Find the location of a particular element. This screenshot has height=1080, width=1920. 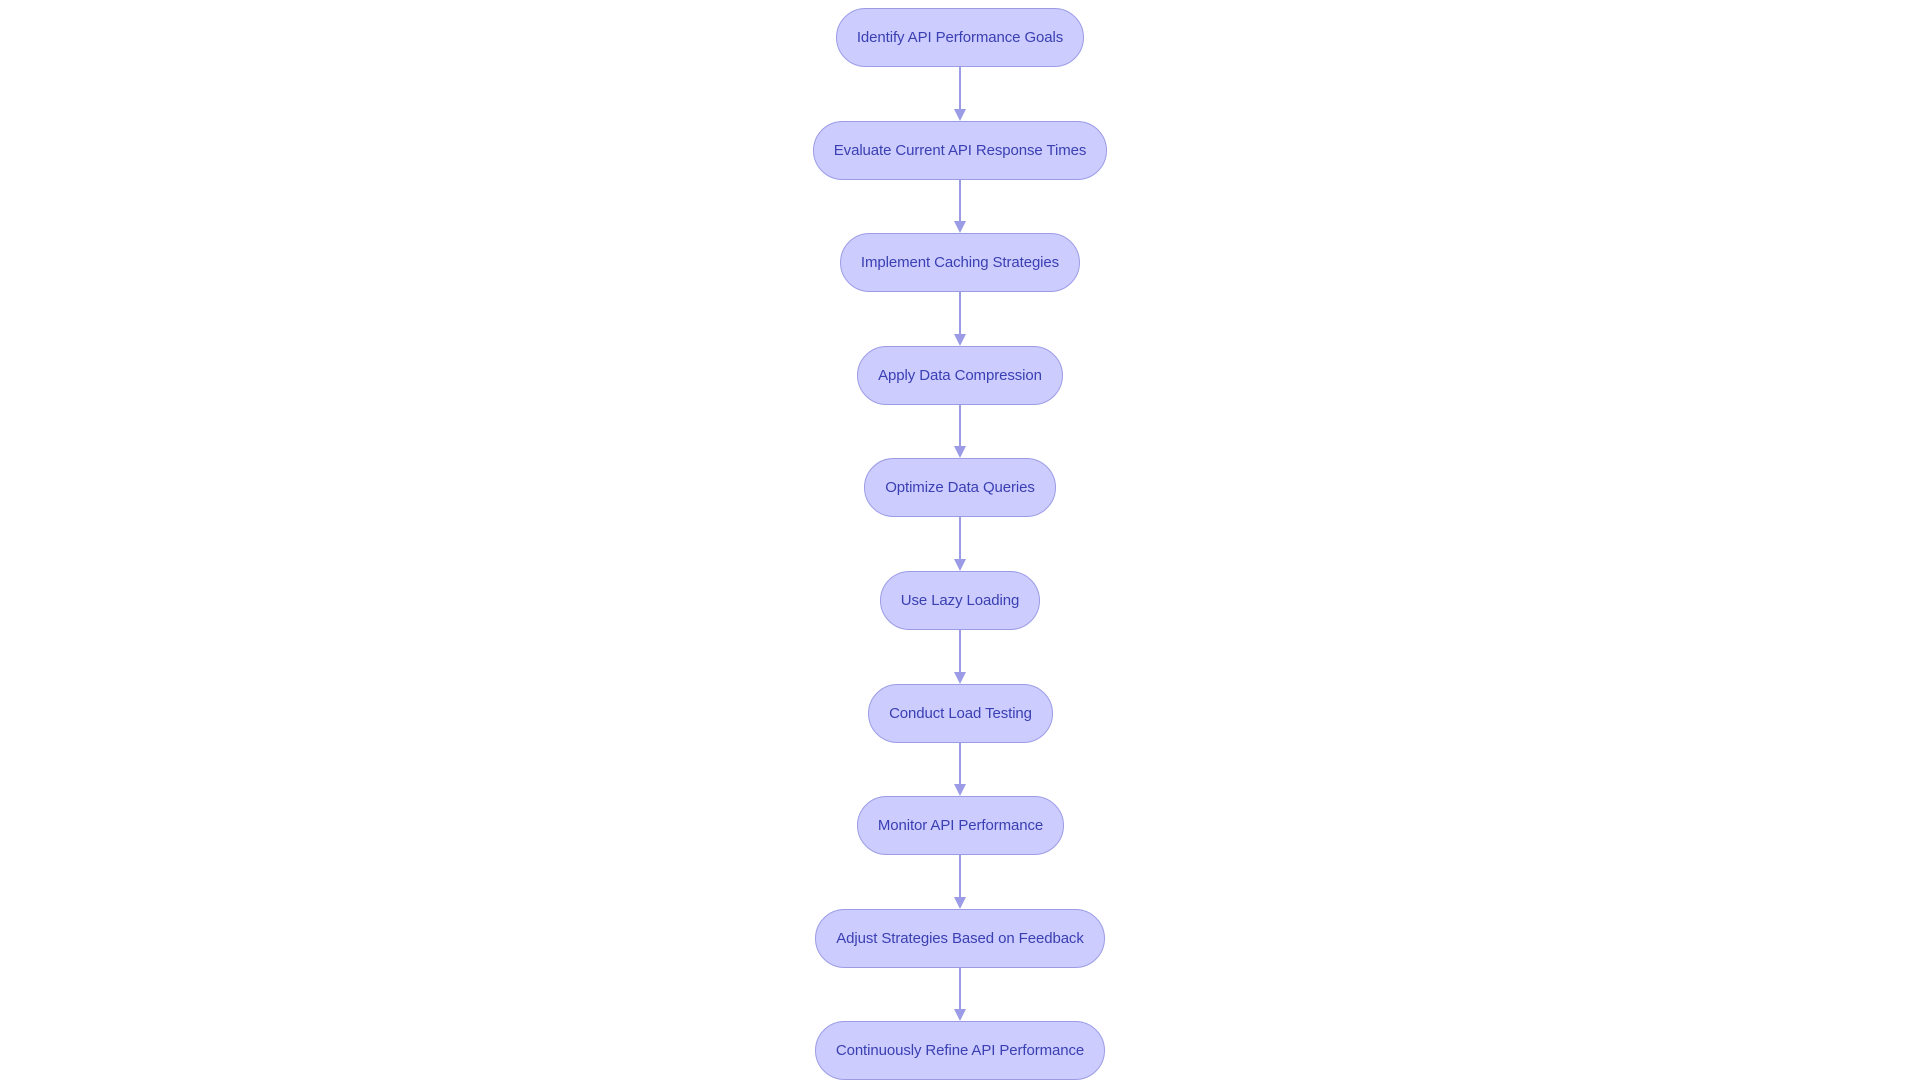

node-lazy-loading: Use Lazy Loading is located at coordinates (960, 600).